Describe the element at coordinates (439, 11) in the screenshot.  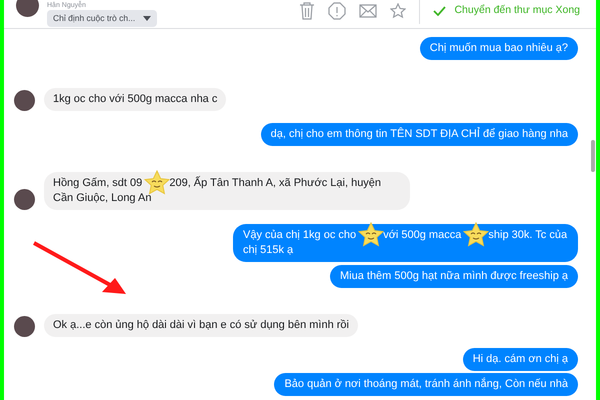
I see `checkmark-icon` at that location.